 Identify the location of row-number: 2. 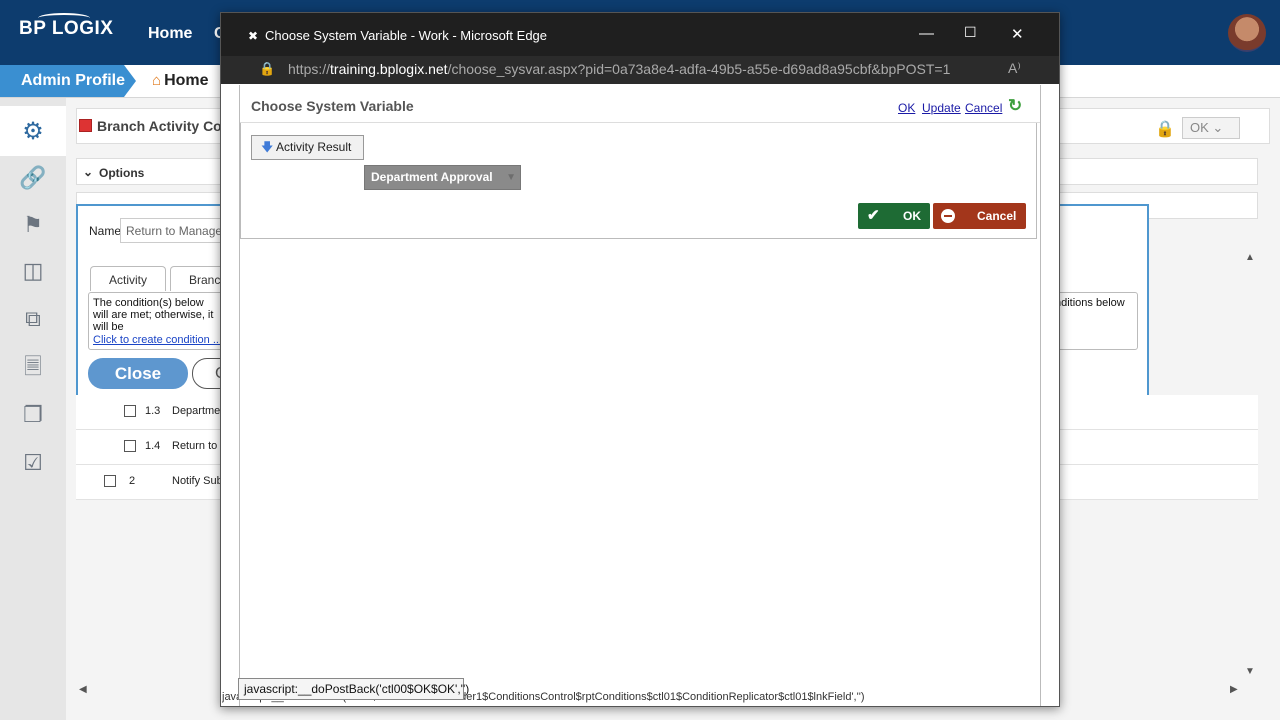
(132, 481).